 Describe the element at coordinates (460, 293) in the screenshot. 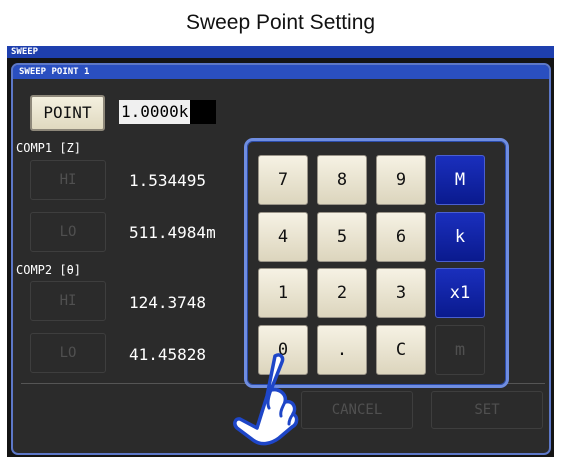

I see `key-x1: x1` at that location.